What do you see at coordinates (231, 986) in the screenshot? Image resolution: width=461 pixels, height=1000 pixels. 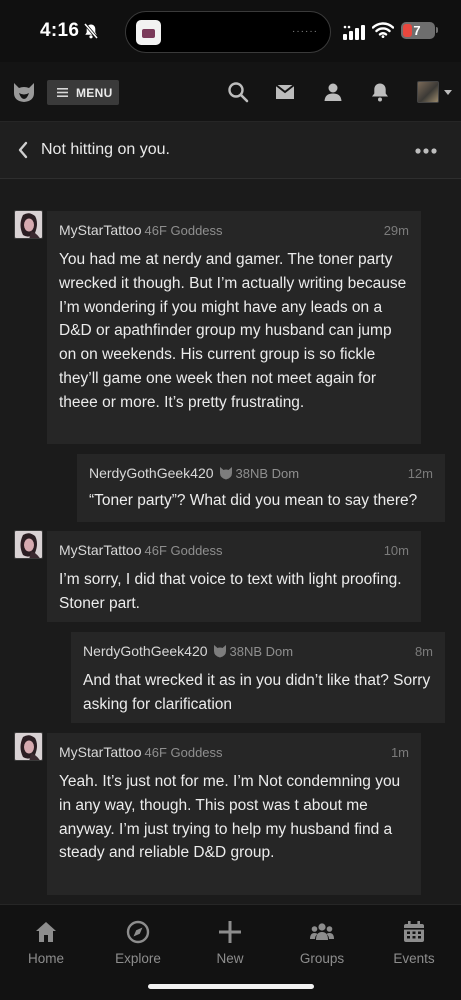 I see `home-indicator` at bounding box center [231, 986].